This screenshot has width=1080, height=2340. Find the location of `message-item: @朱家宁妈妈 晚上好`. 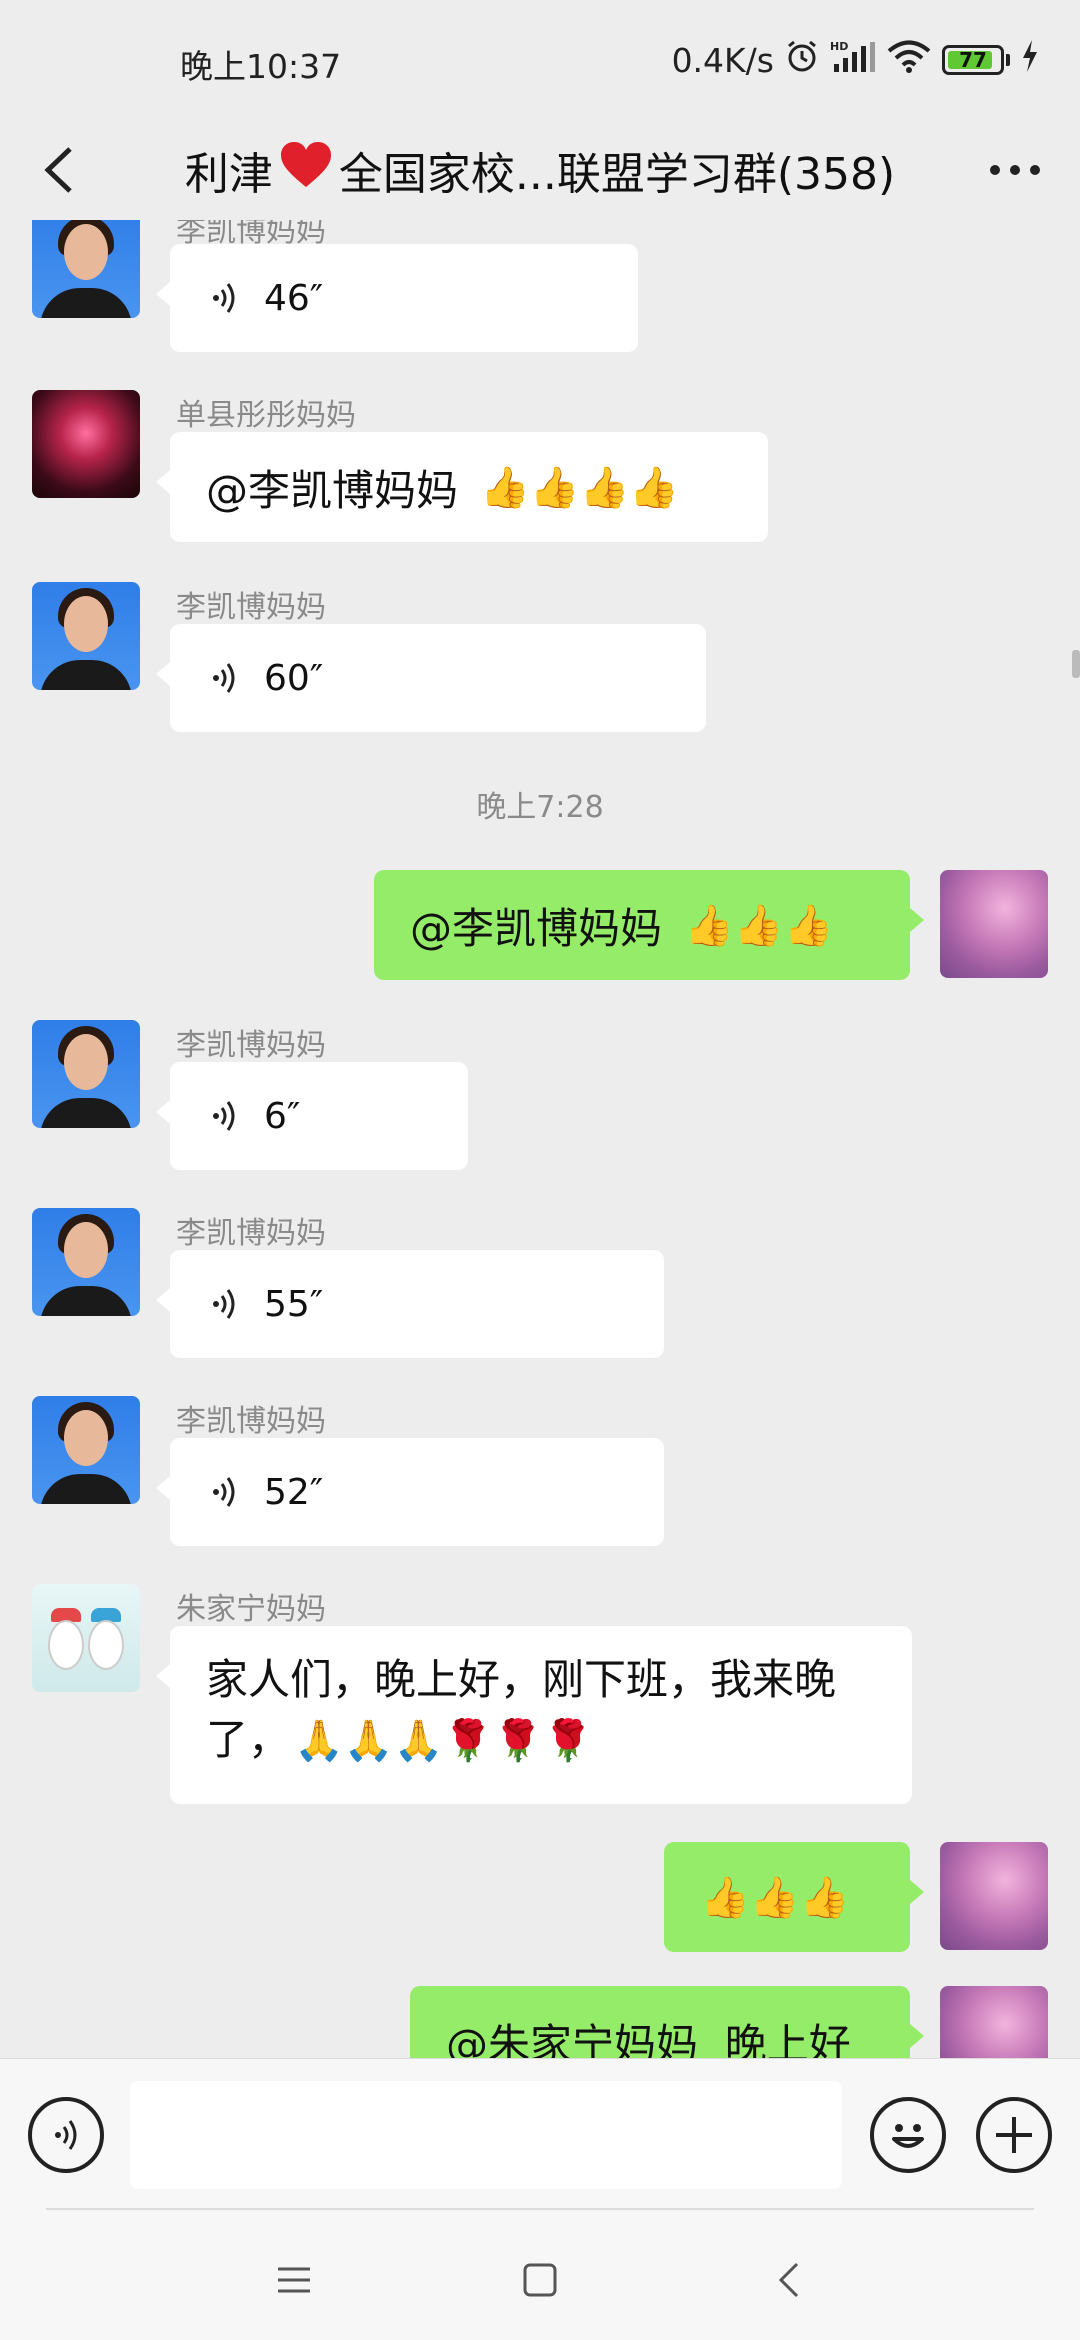

message-item: @朱家宁妈妈 晚上好 is located at coordinates (540, 2017).